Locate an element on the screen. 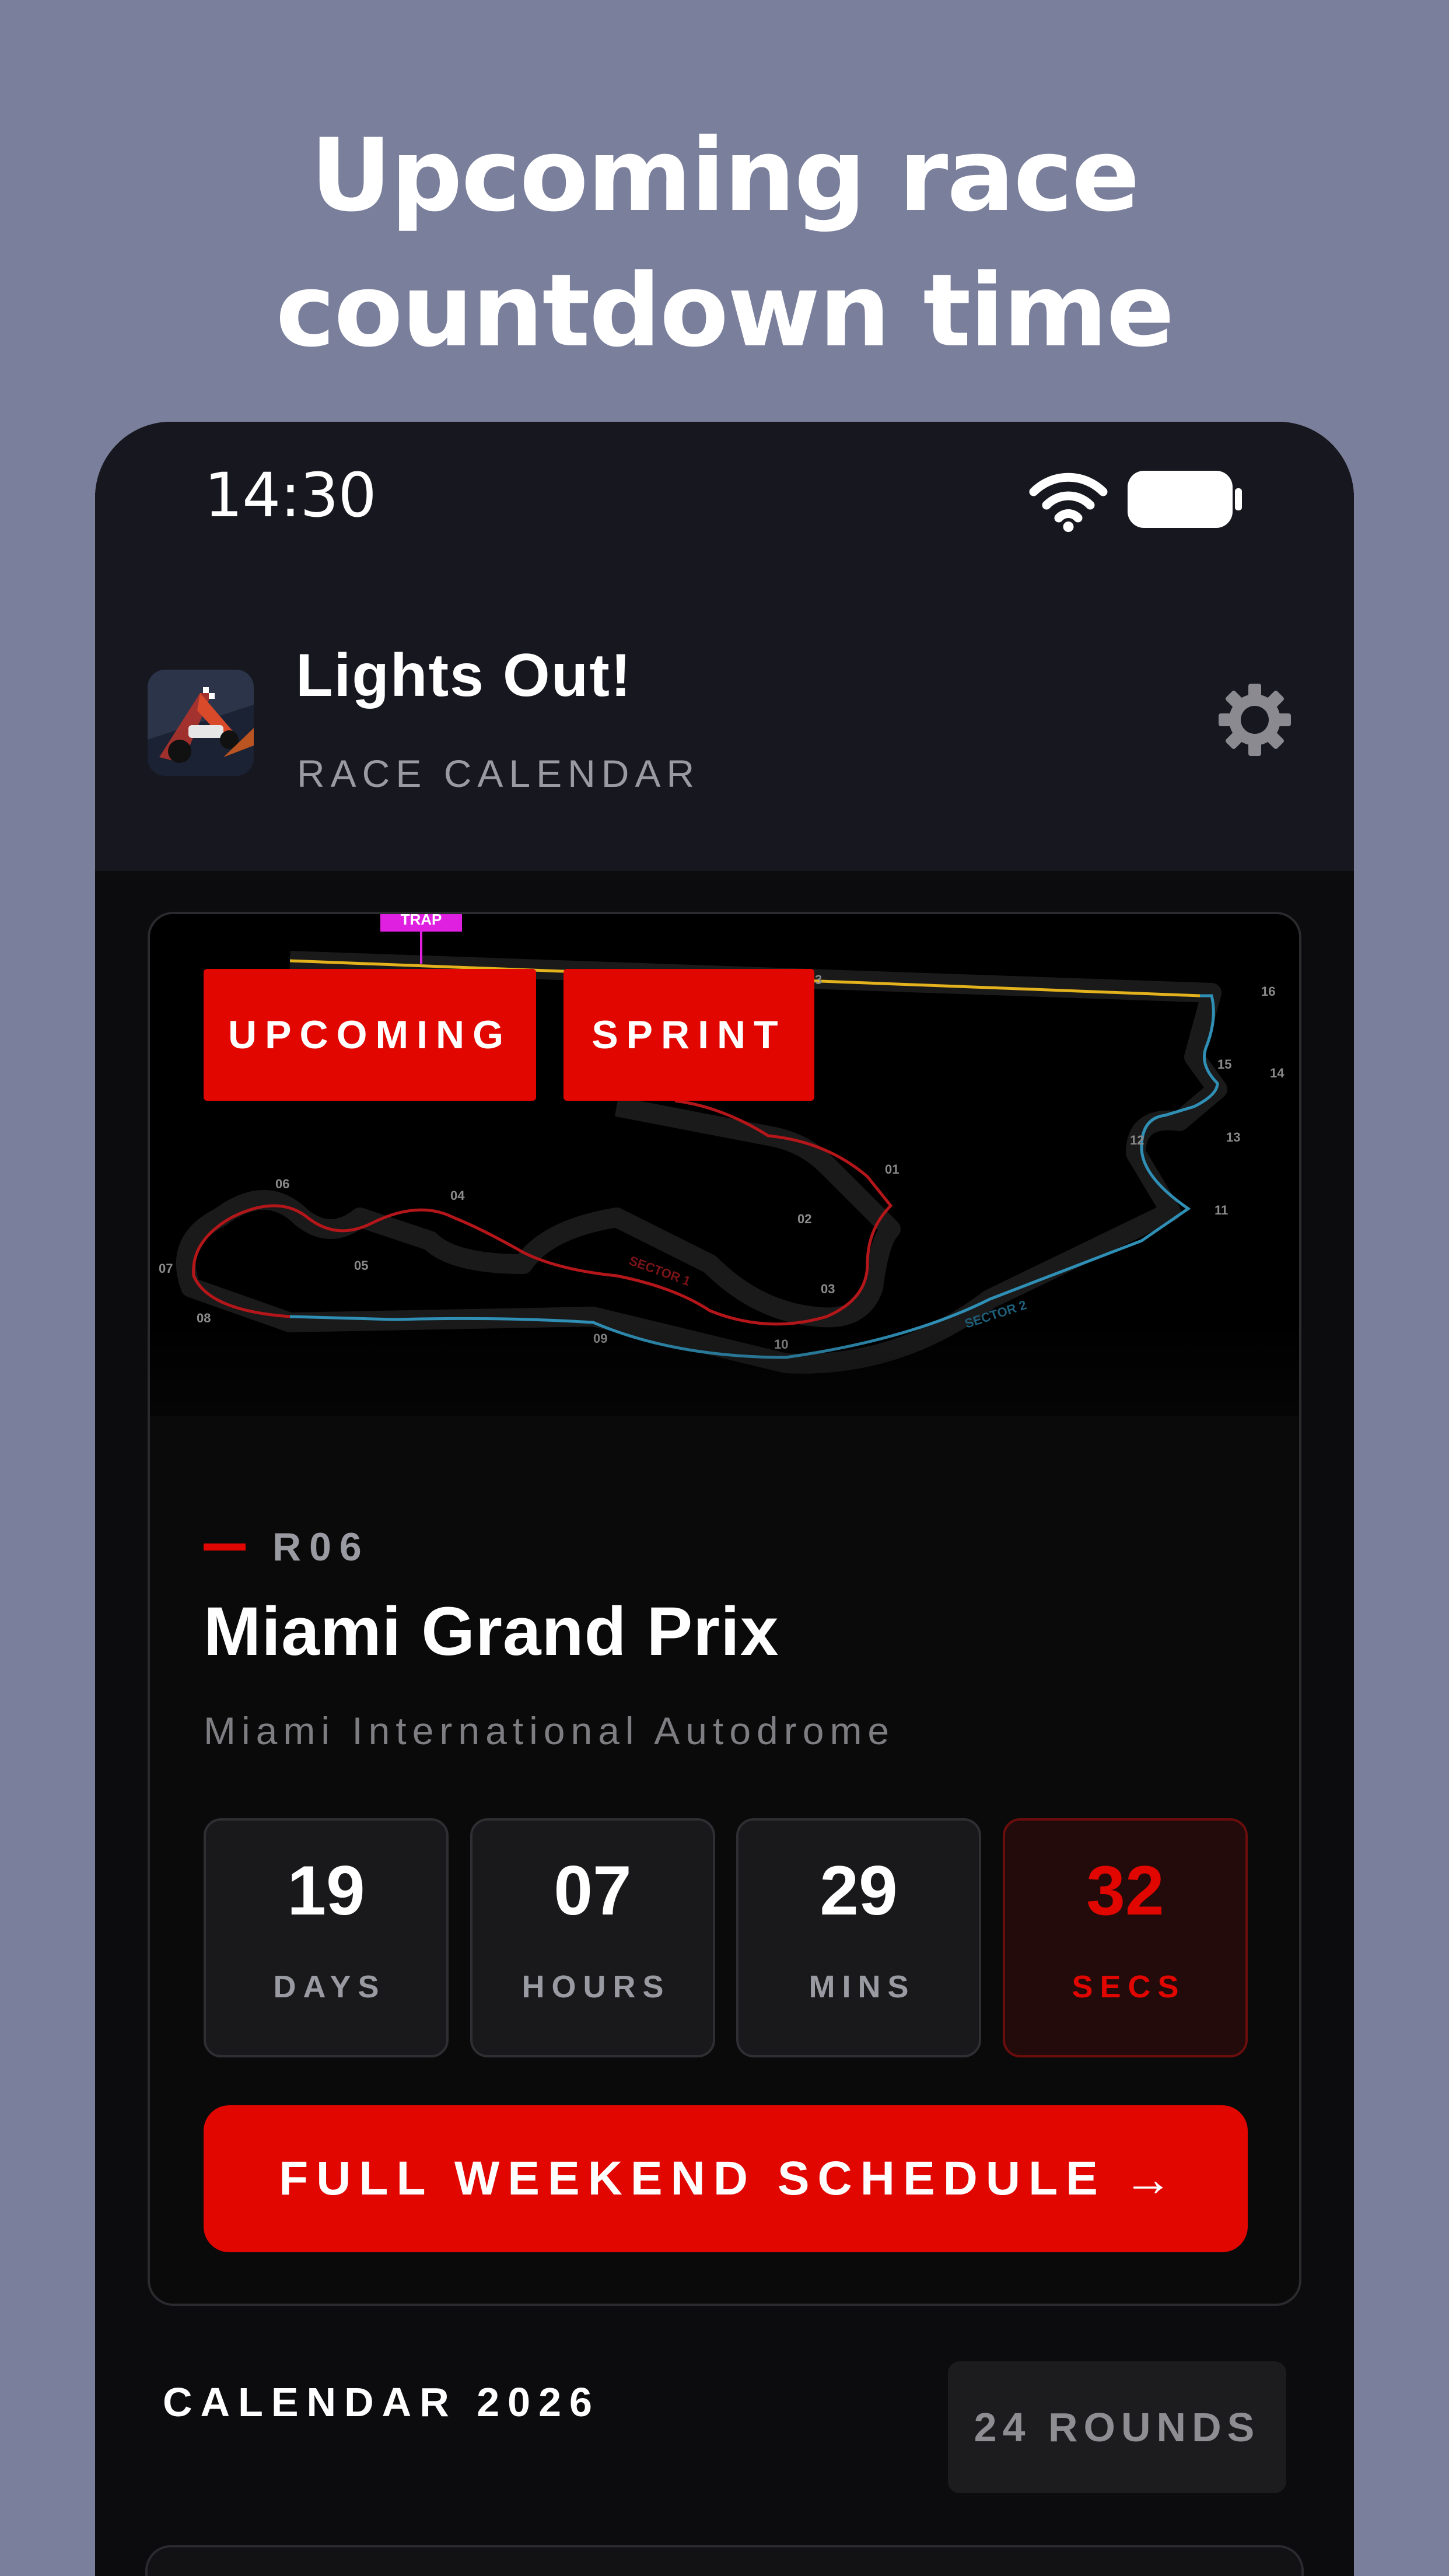 Image resolution: width=1449 pixels, height=2576 pixels. full-weekend-schedule-button: FULL WEEKEND SCHEDULE → is located at coordinates (726, 2178).